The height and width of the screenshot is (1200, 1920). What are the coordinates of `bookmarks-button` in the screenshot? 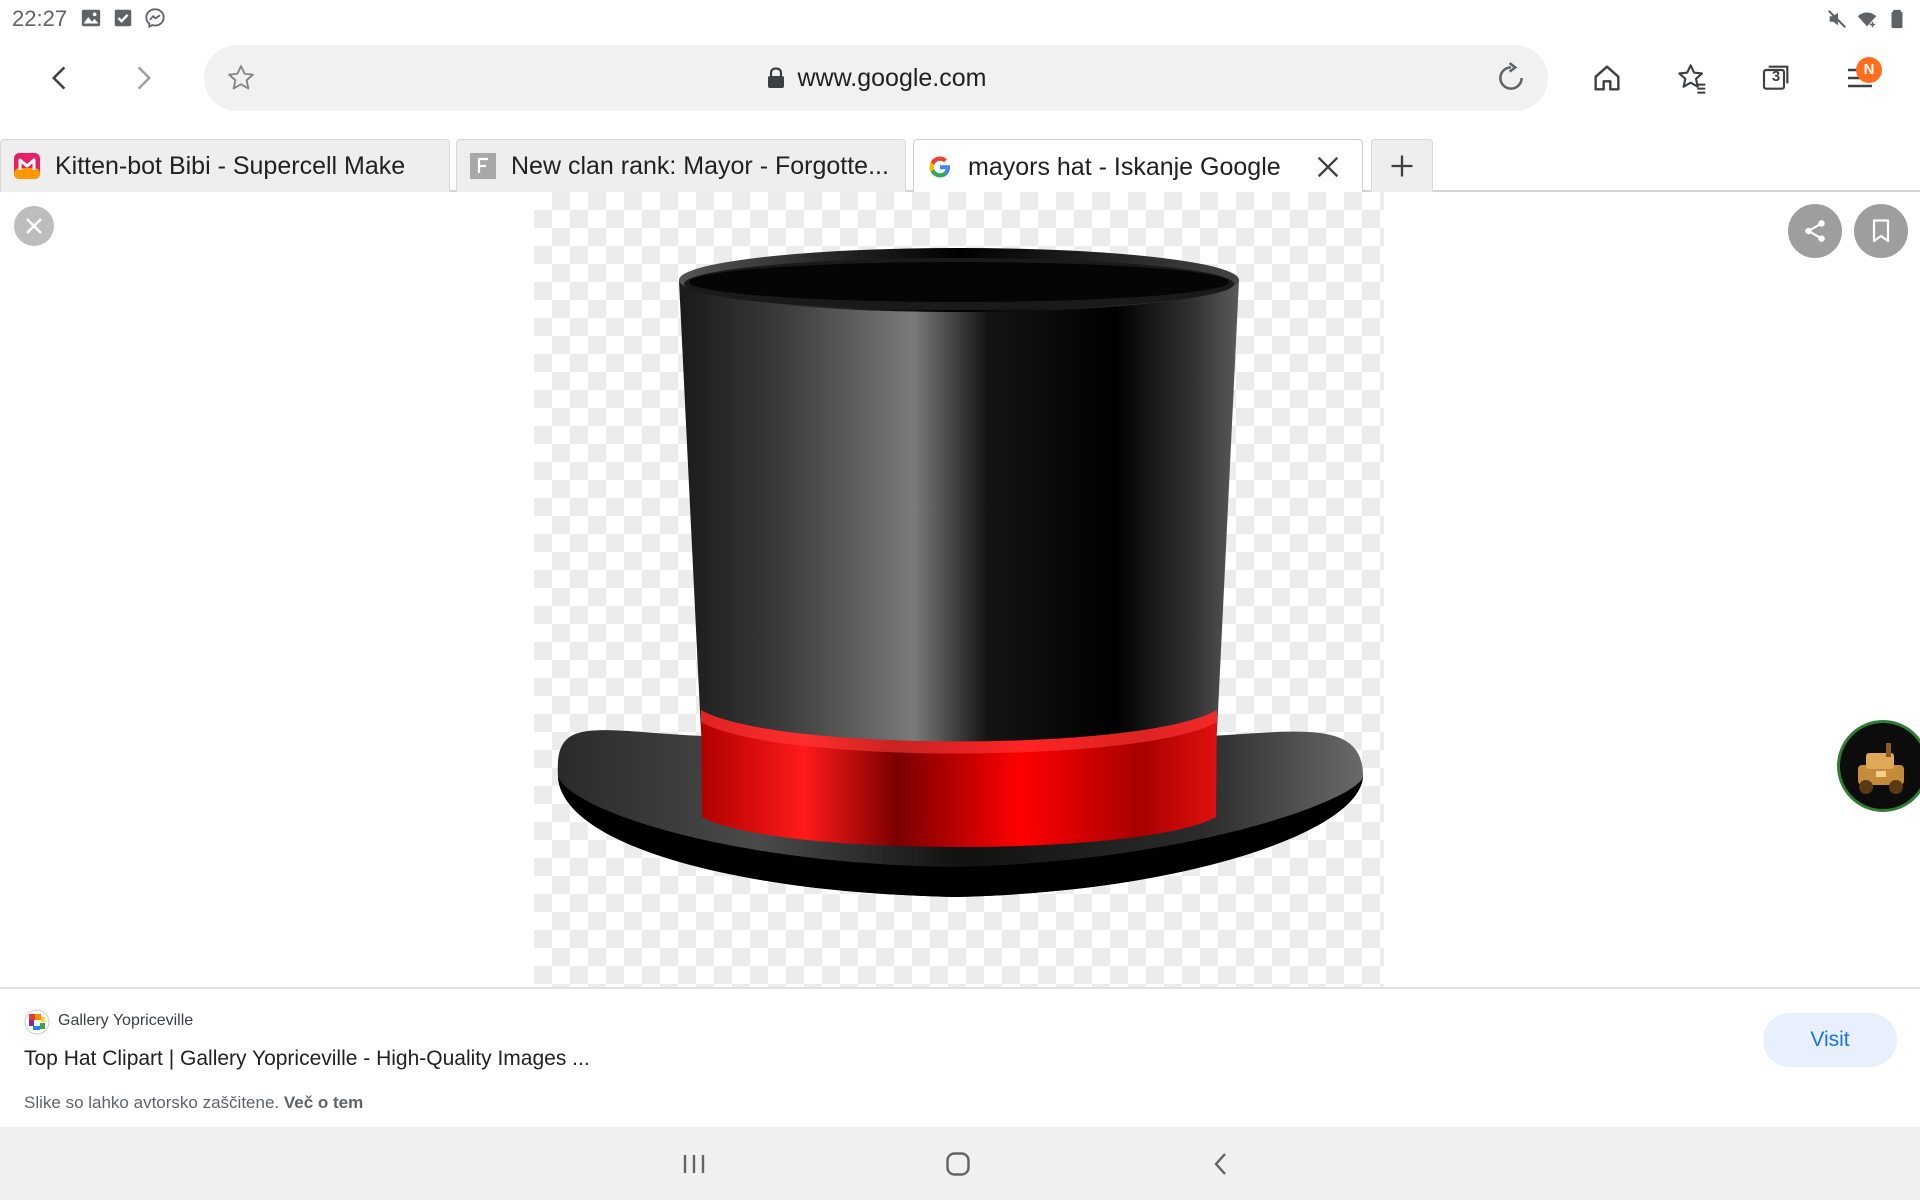 It's located at (1692, 78).